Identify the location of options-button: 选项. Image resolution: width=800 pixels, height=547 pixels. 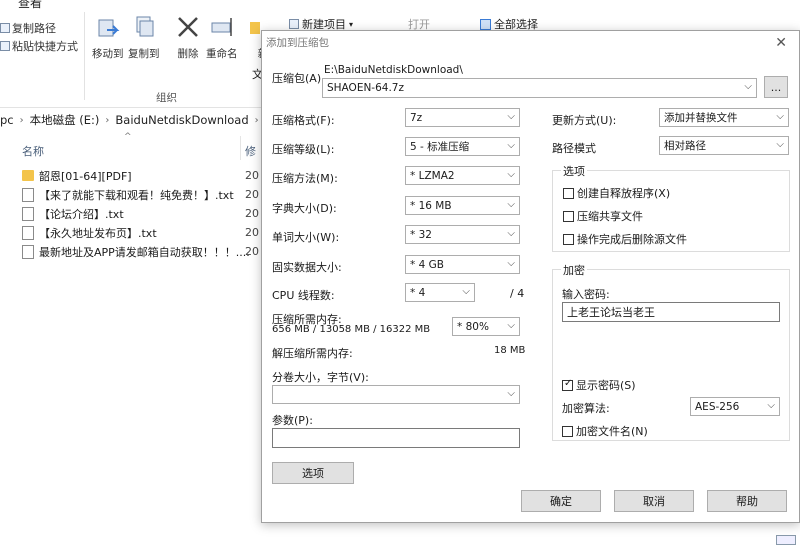
(313, 473).